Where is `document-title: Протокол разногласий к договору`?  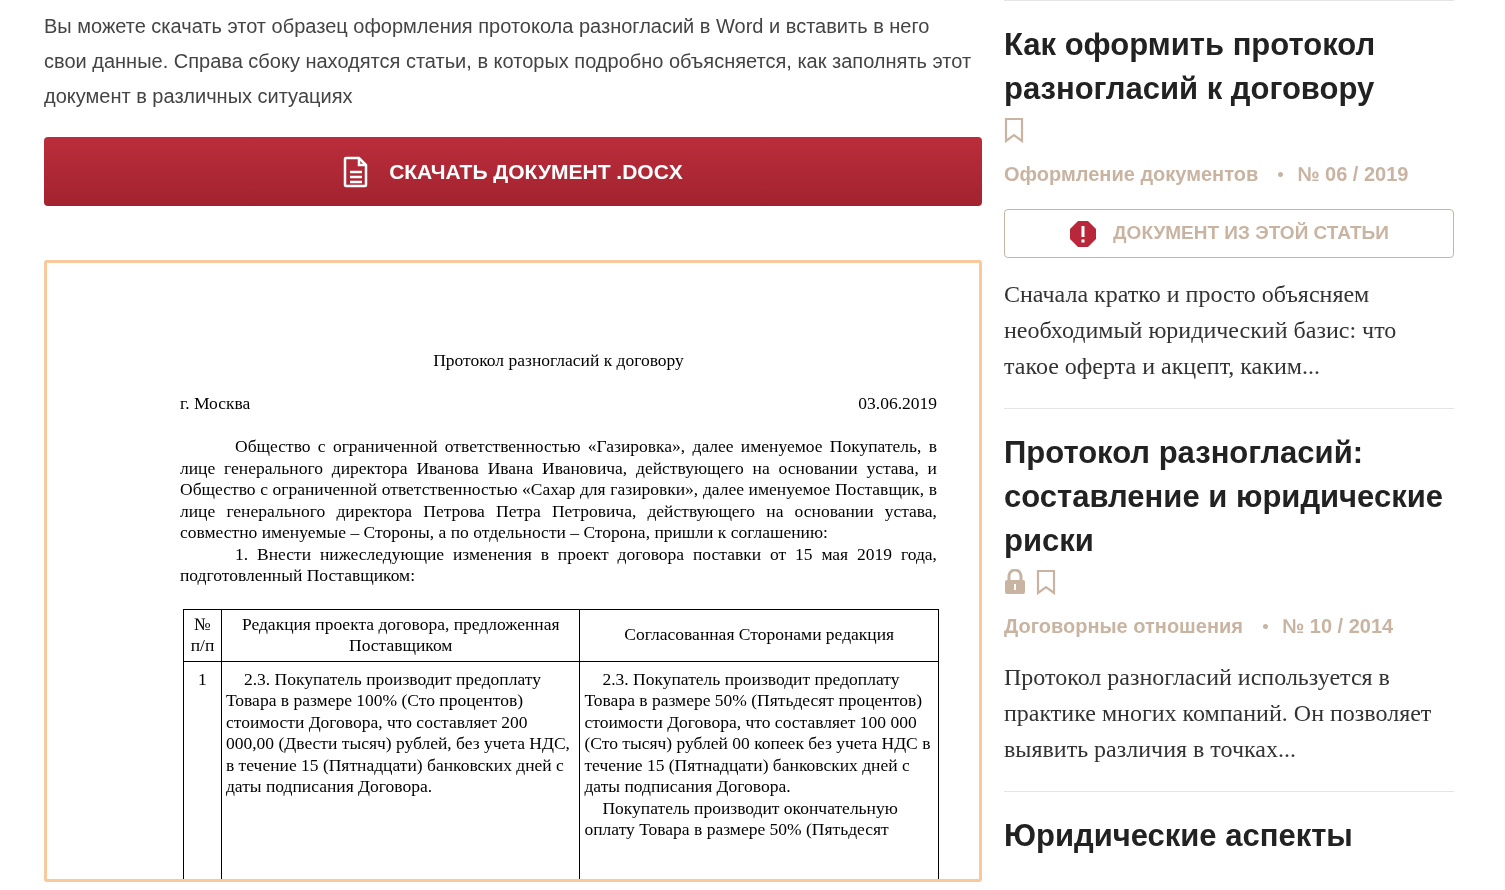 document-title: Протокол разногласий к договору is located at coordinates (558, 361).